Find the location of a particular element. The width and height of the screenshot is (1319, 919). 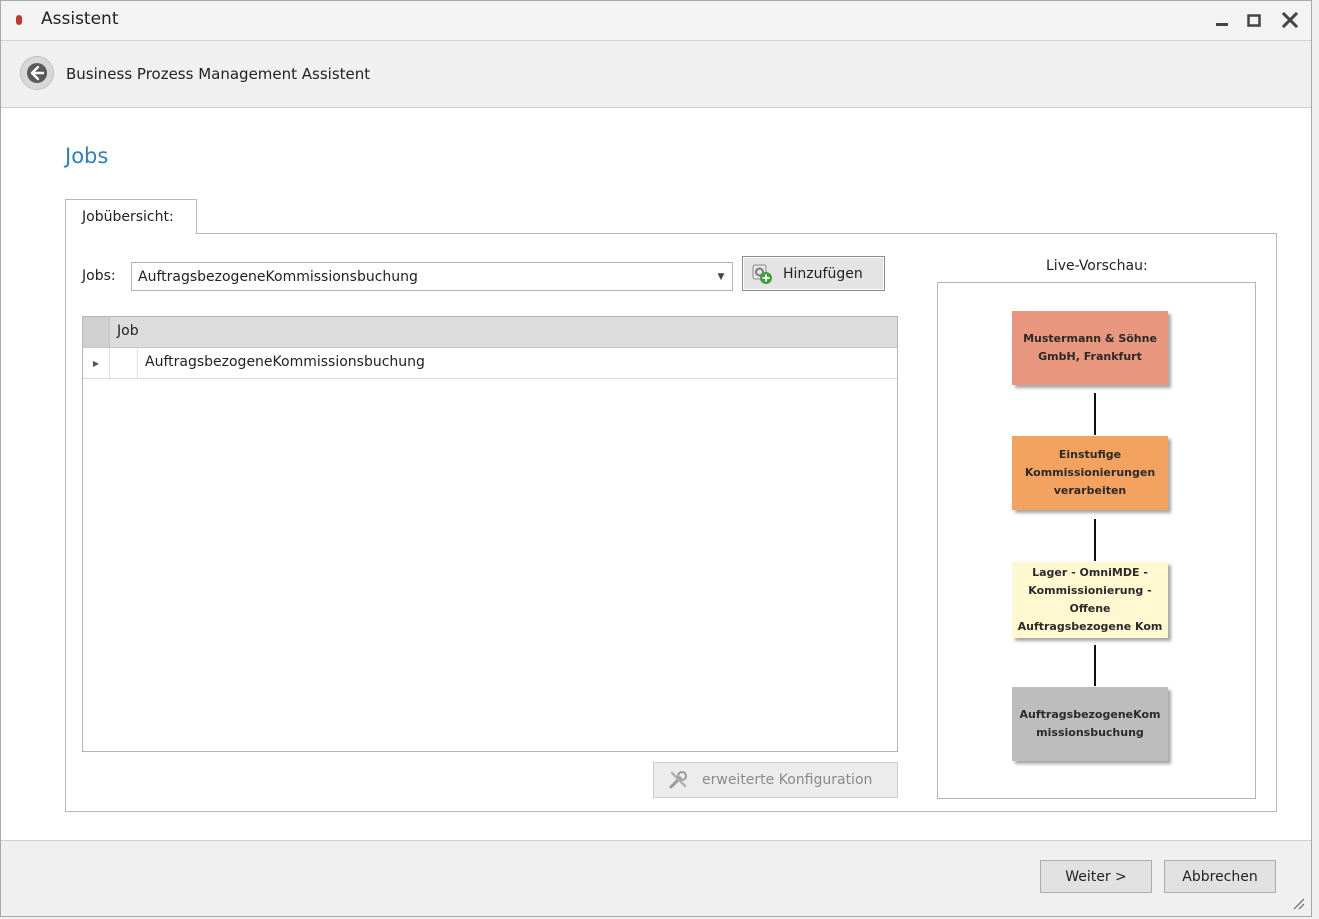

back-arrow-icon is located at coordinates (37, 73).